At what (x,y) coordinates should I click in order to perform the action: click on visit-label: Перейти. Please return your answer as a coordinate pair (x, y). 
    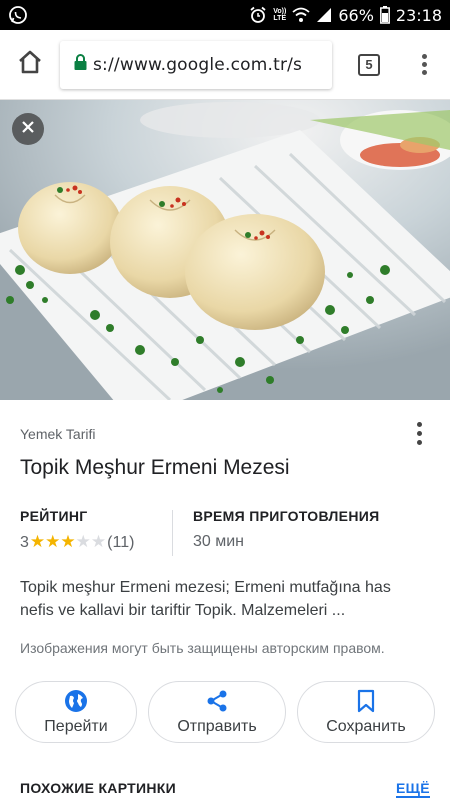
    Looking at the image, I should click on (76, 726).